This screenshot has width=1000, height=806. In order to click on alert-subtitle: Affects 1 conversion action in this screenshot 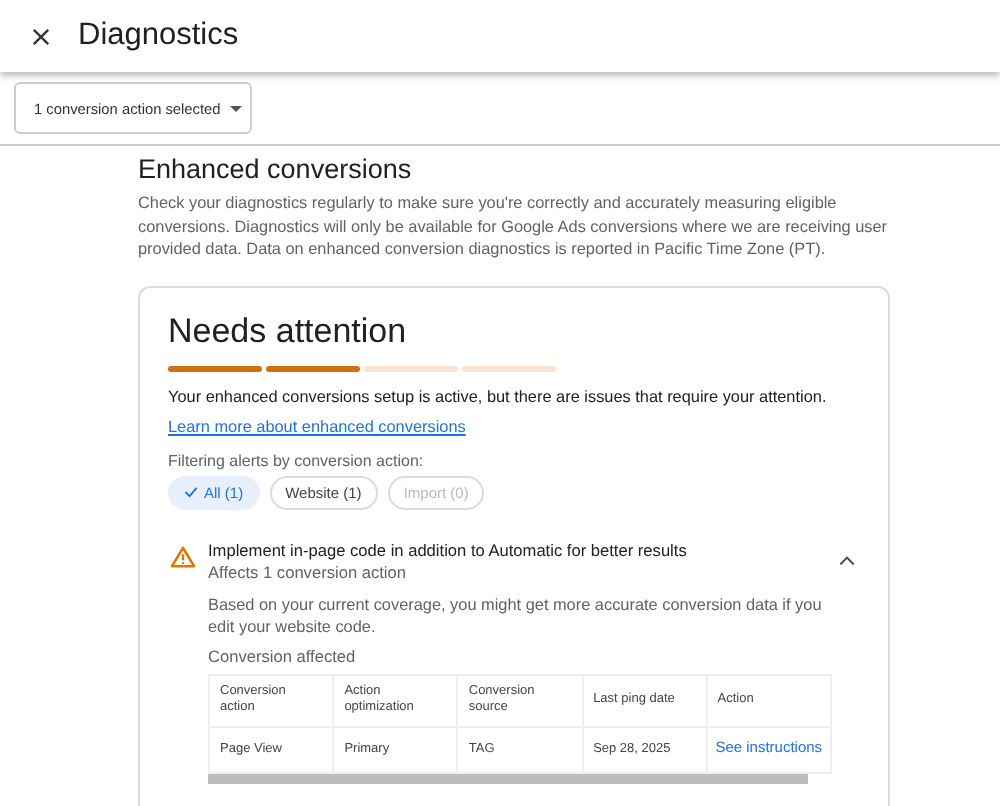, I will do `click(308, 571)`.